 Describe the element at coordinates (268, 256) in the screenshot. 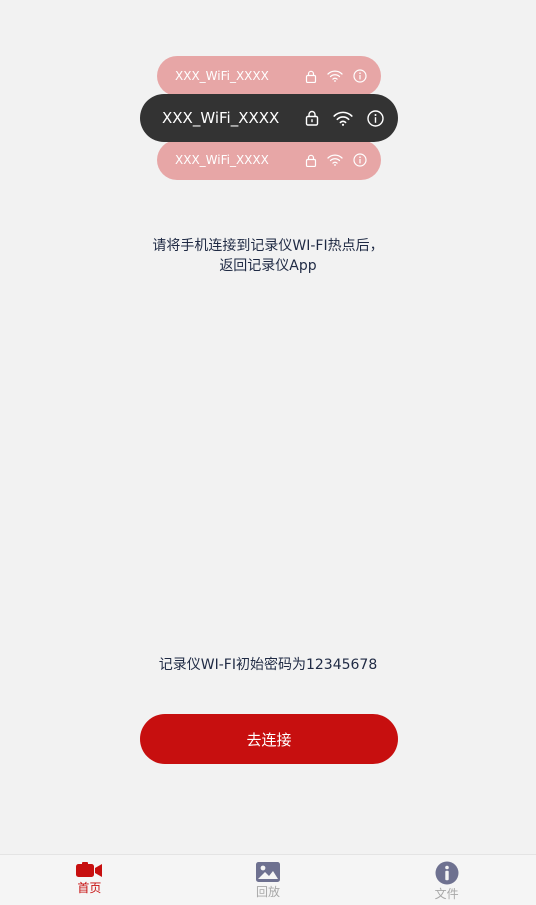

I see `connect-instruction: 请将手机连接到记录仪WI-FI热点后， 返回记录仪App` at that location.